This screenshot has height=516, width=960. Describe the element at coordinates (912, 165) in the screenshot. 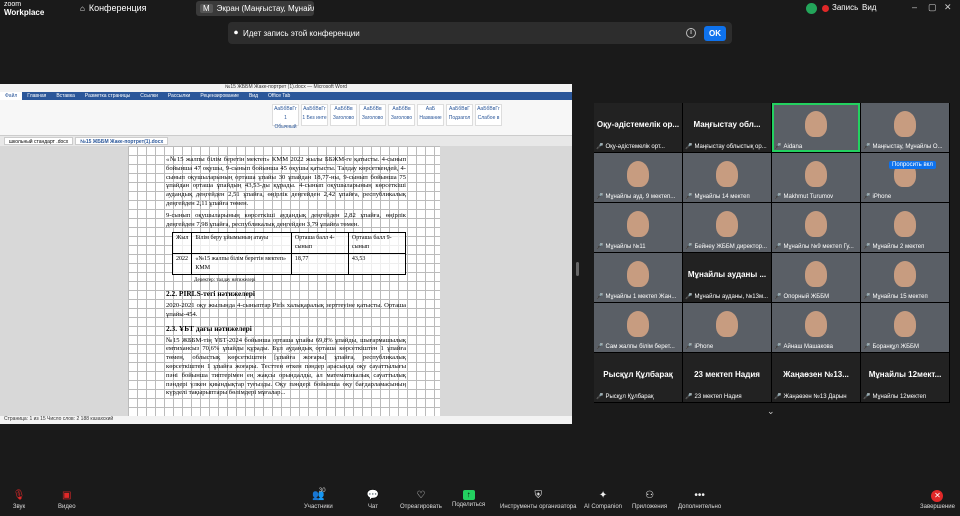

I see `ask-to-unmute-button: Попросить вкл` at that location.